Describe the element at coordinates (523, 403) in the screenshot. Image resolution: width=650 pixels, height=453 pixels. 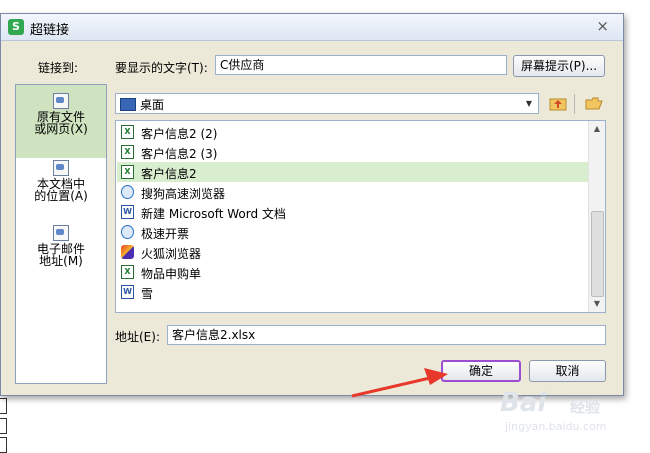
I see `watermark-brand: Bai` at that location.